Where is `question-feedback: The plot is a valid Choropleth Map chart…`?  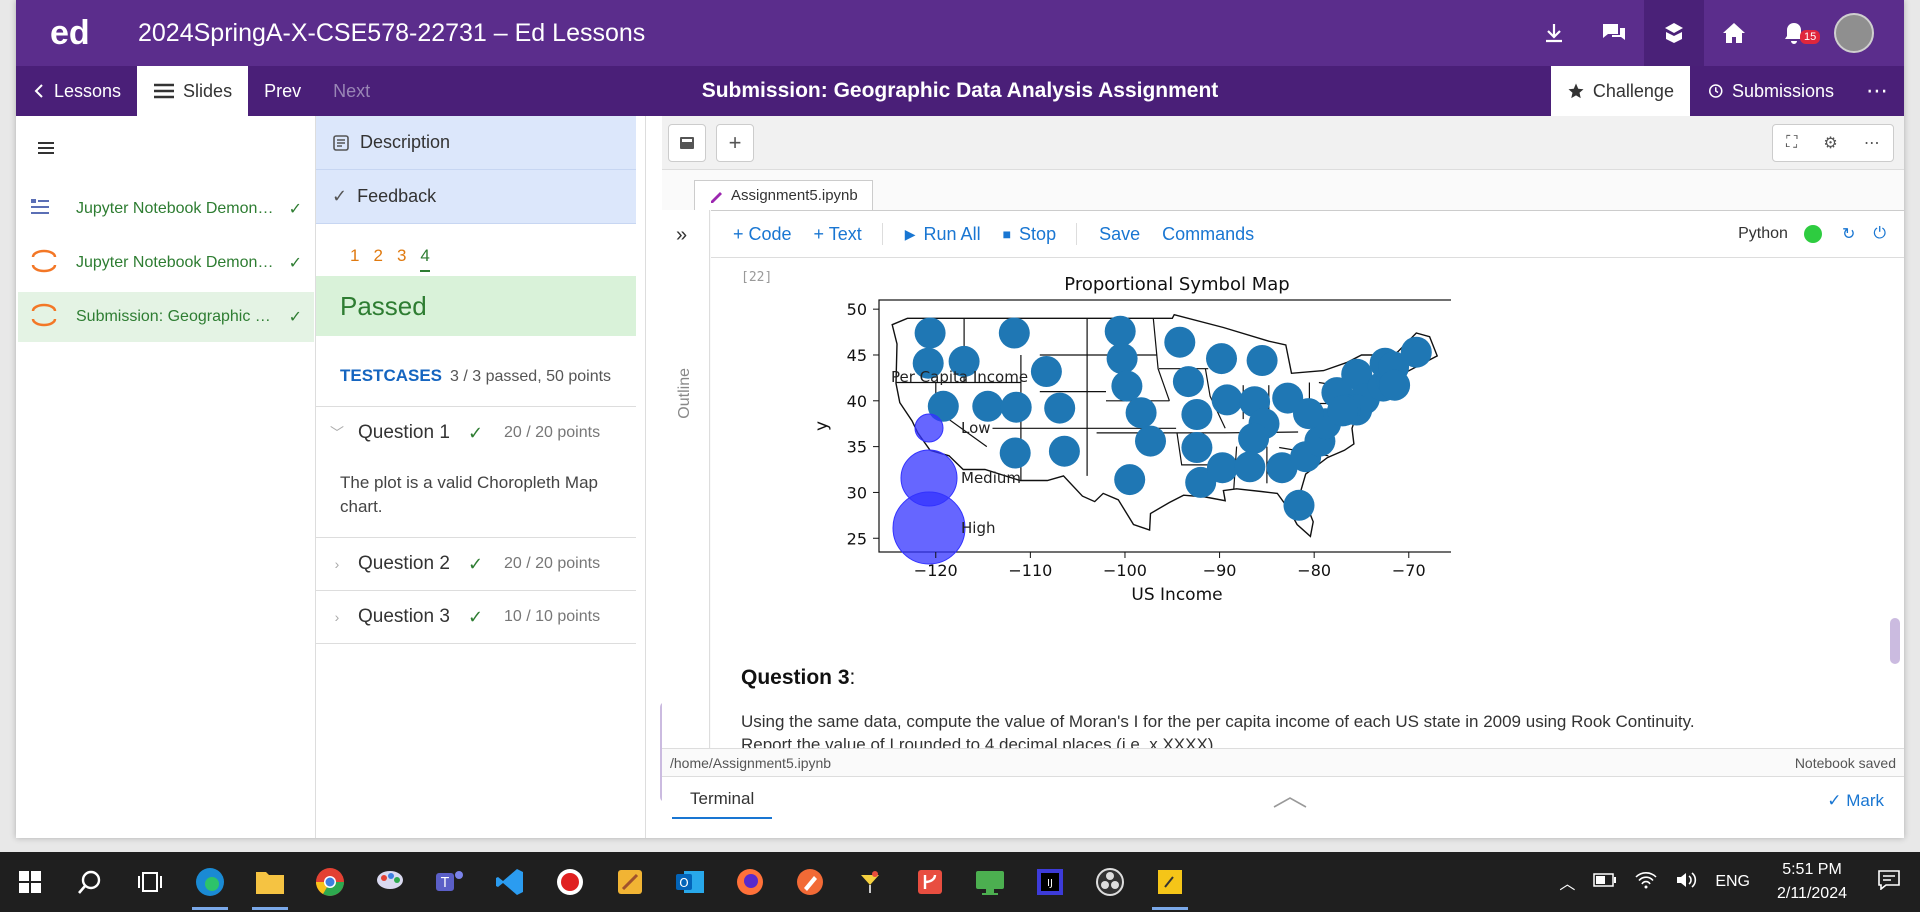
question-feedback: The plot is a valid Choropleth Map chart… is located at coordinates (476, 498).